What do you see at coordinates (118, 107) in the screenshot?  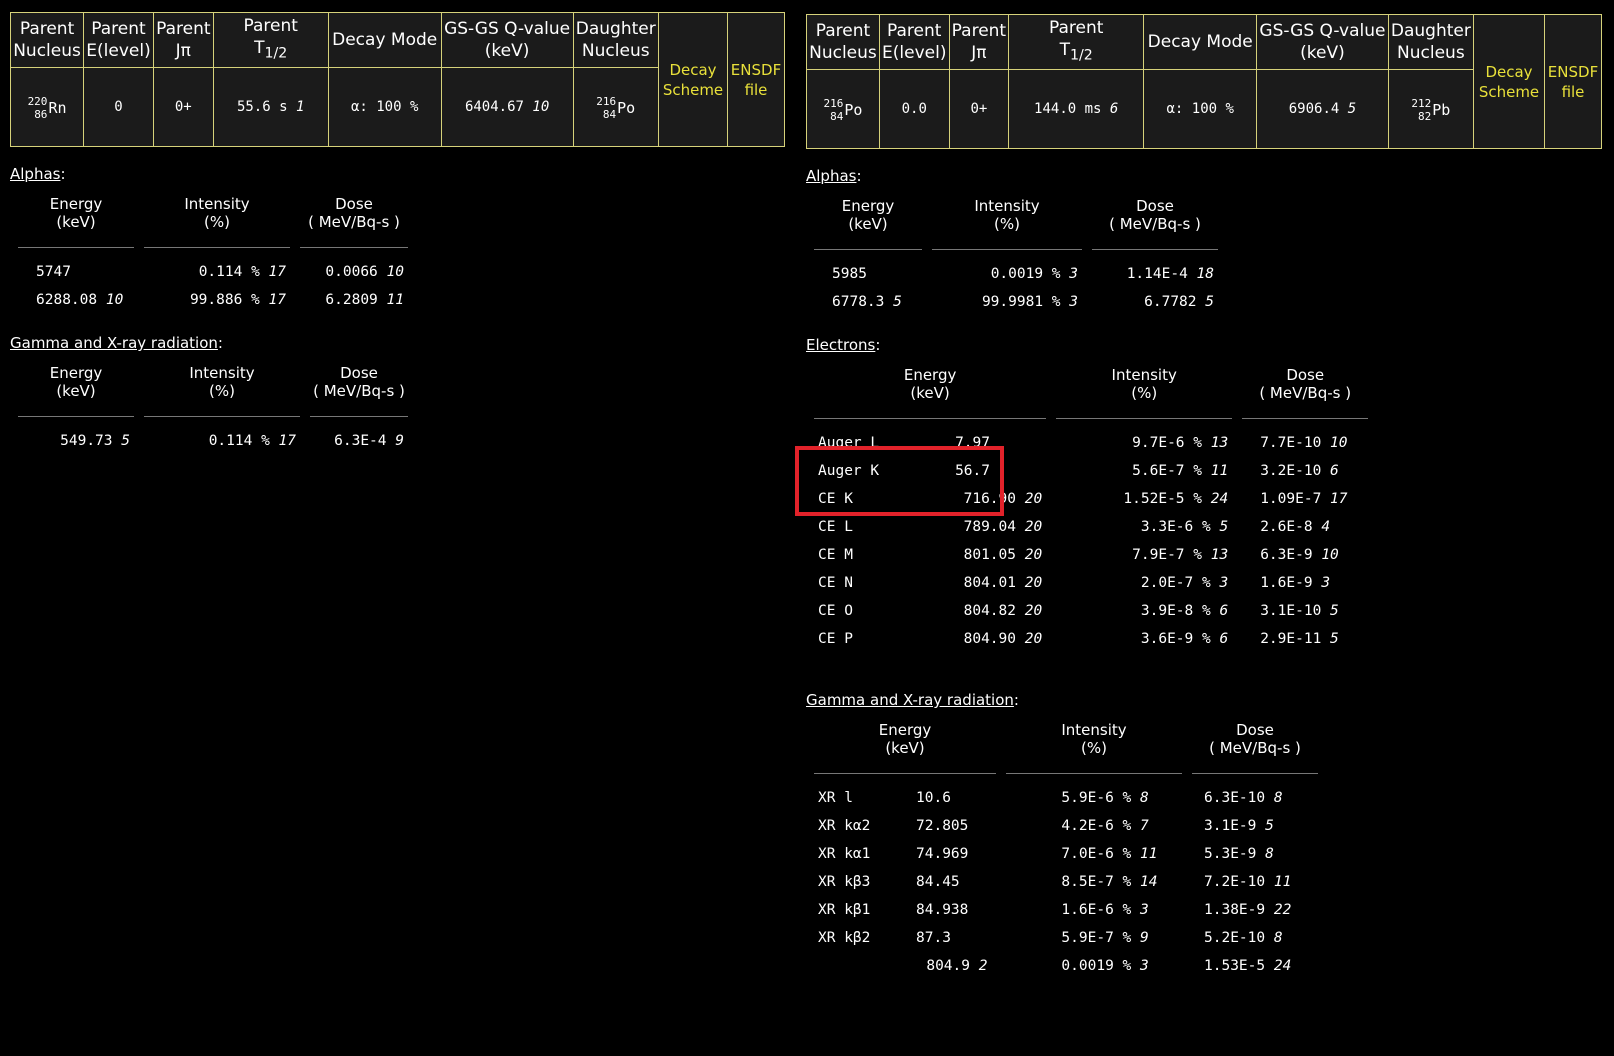 I see `parent-elevel-value: 0` at bounding box center [118, 107].